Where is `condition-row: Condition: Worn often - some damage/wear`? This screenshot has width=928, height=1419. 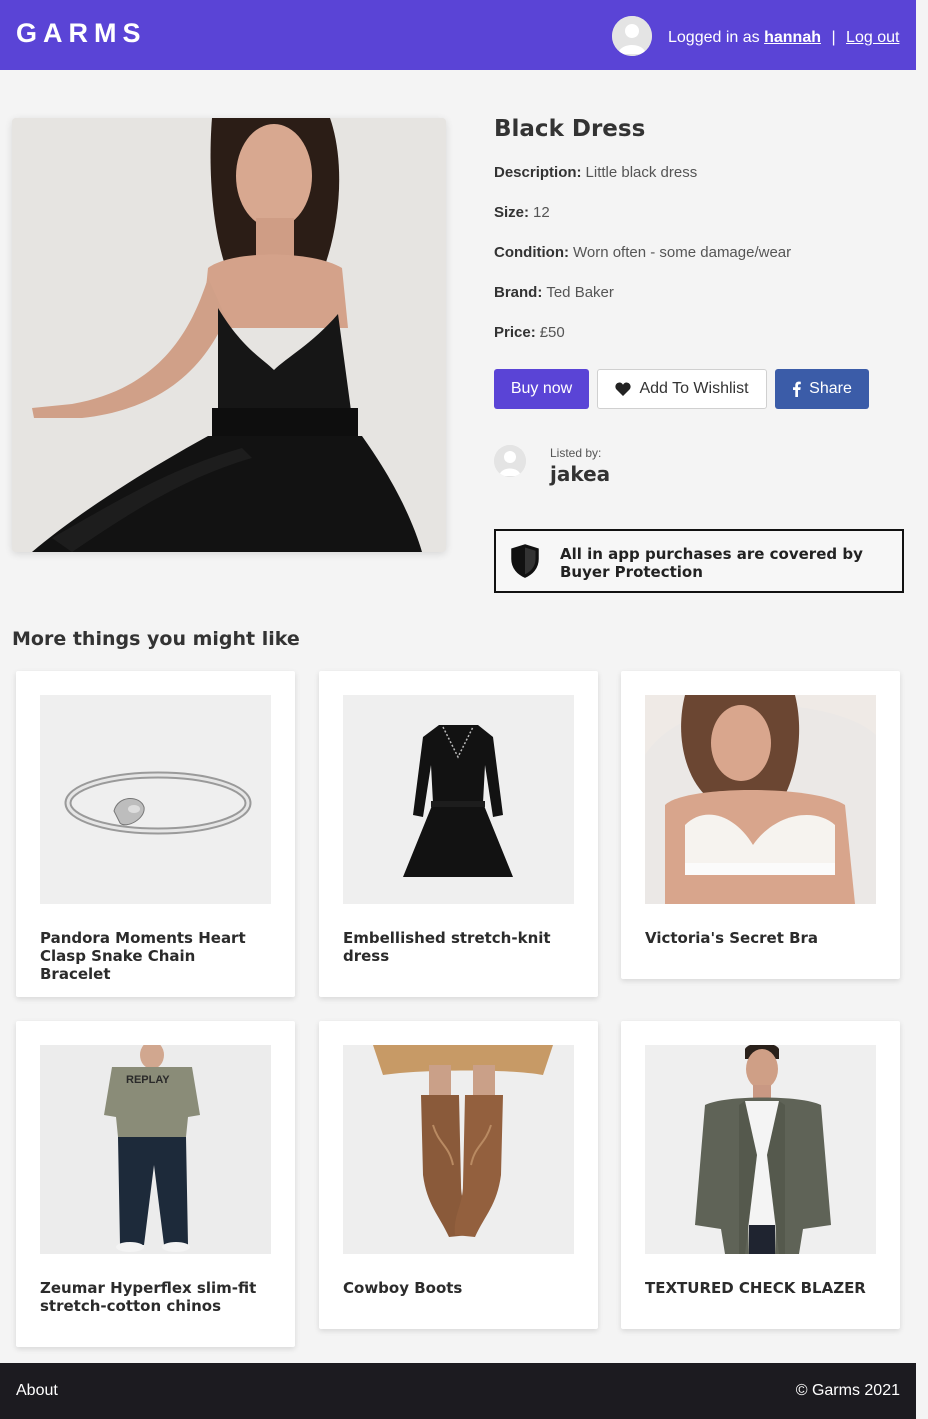
condition-row: Condition: Worn often - some damage/wear is located at coordinates (642, 252).